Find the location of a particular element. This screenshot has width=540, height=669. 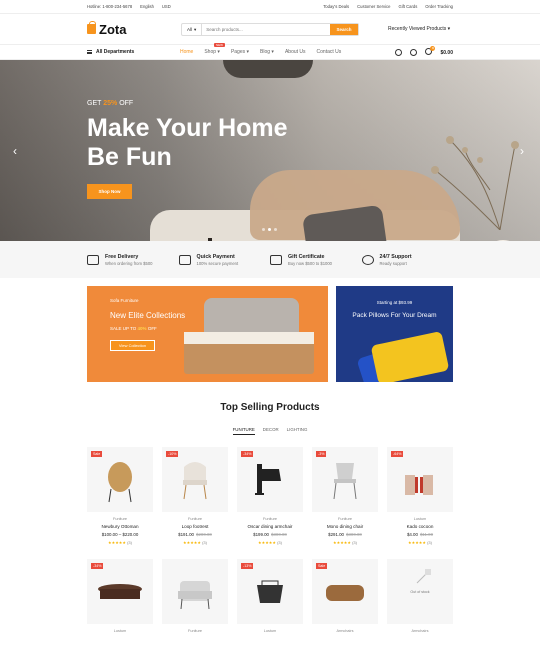

product-category: Lustum is located at coordinates (120, 631).